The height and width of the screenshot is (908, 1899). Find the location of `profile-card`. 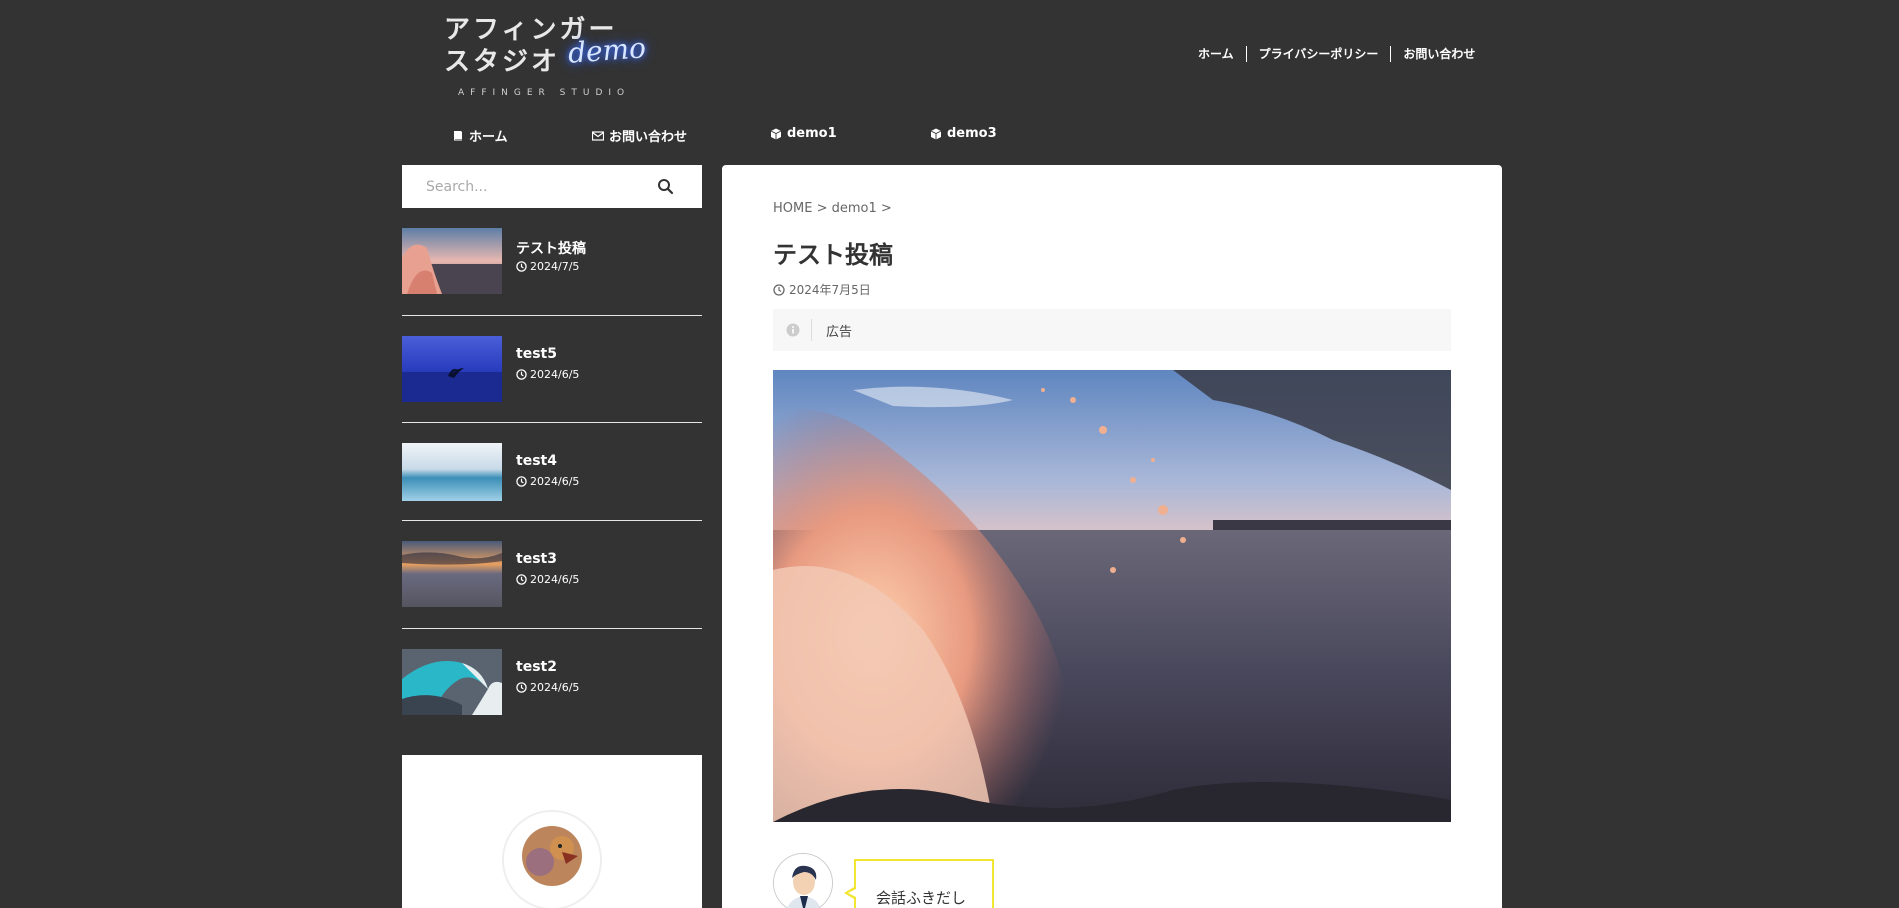

profile-card is located at coordinates (552, 831).